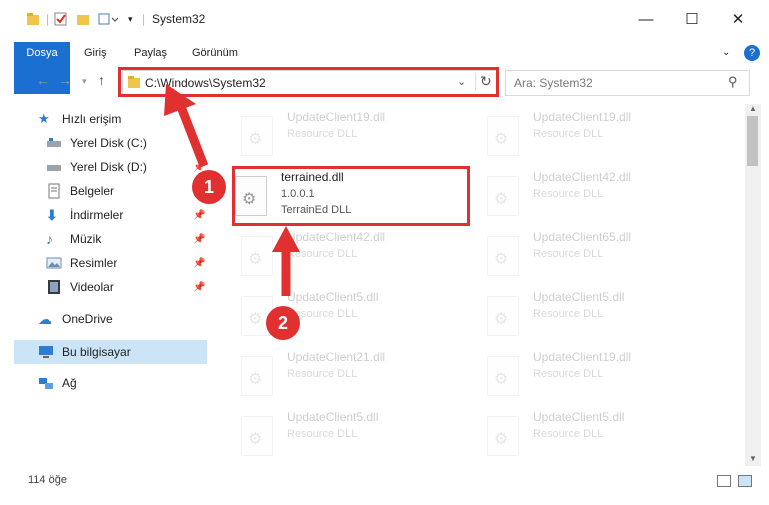 This screenshot has width=769, height=505. Describe the element at coordinates (745, 481) in the screenshot. I see `tiles-view-icon` at that location.